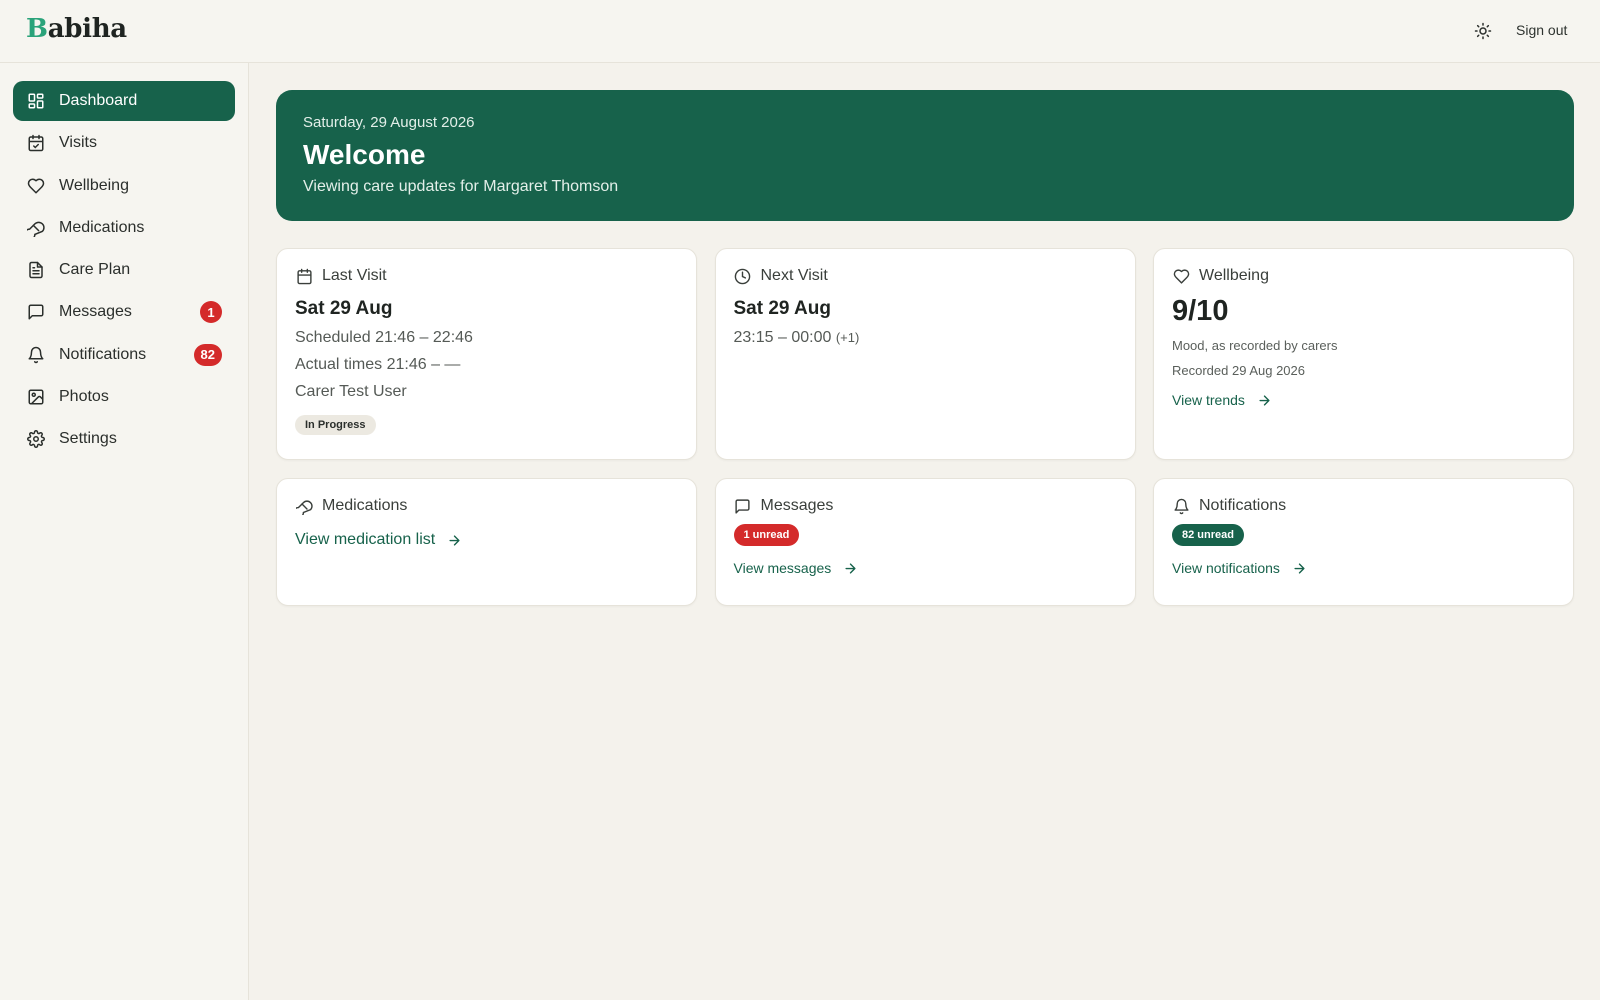 This screenshot has width=1600, height=1000. I want to click on card-header: Wellbeing, so click(1220, 276).